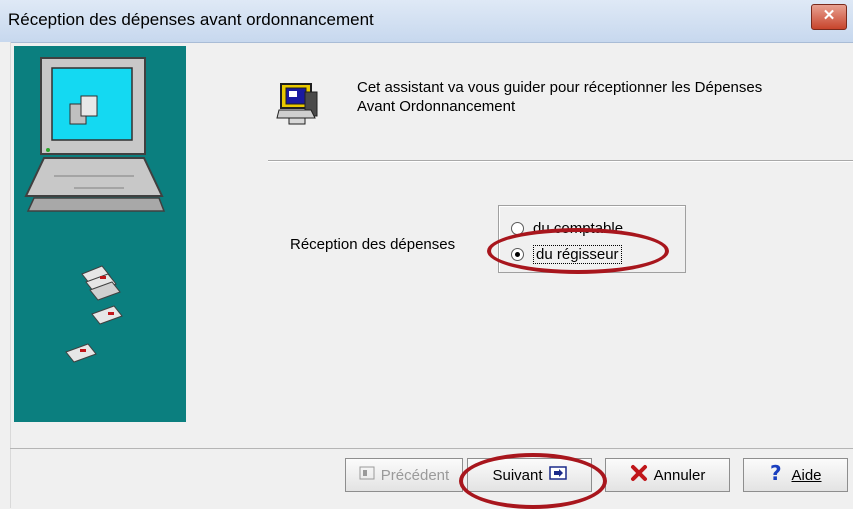 The width and height of the screenshot is (853, 509). I want to click on computer-icon, so click(95, 210).